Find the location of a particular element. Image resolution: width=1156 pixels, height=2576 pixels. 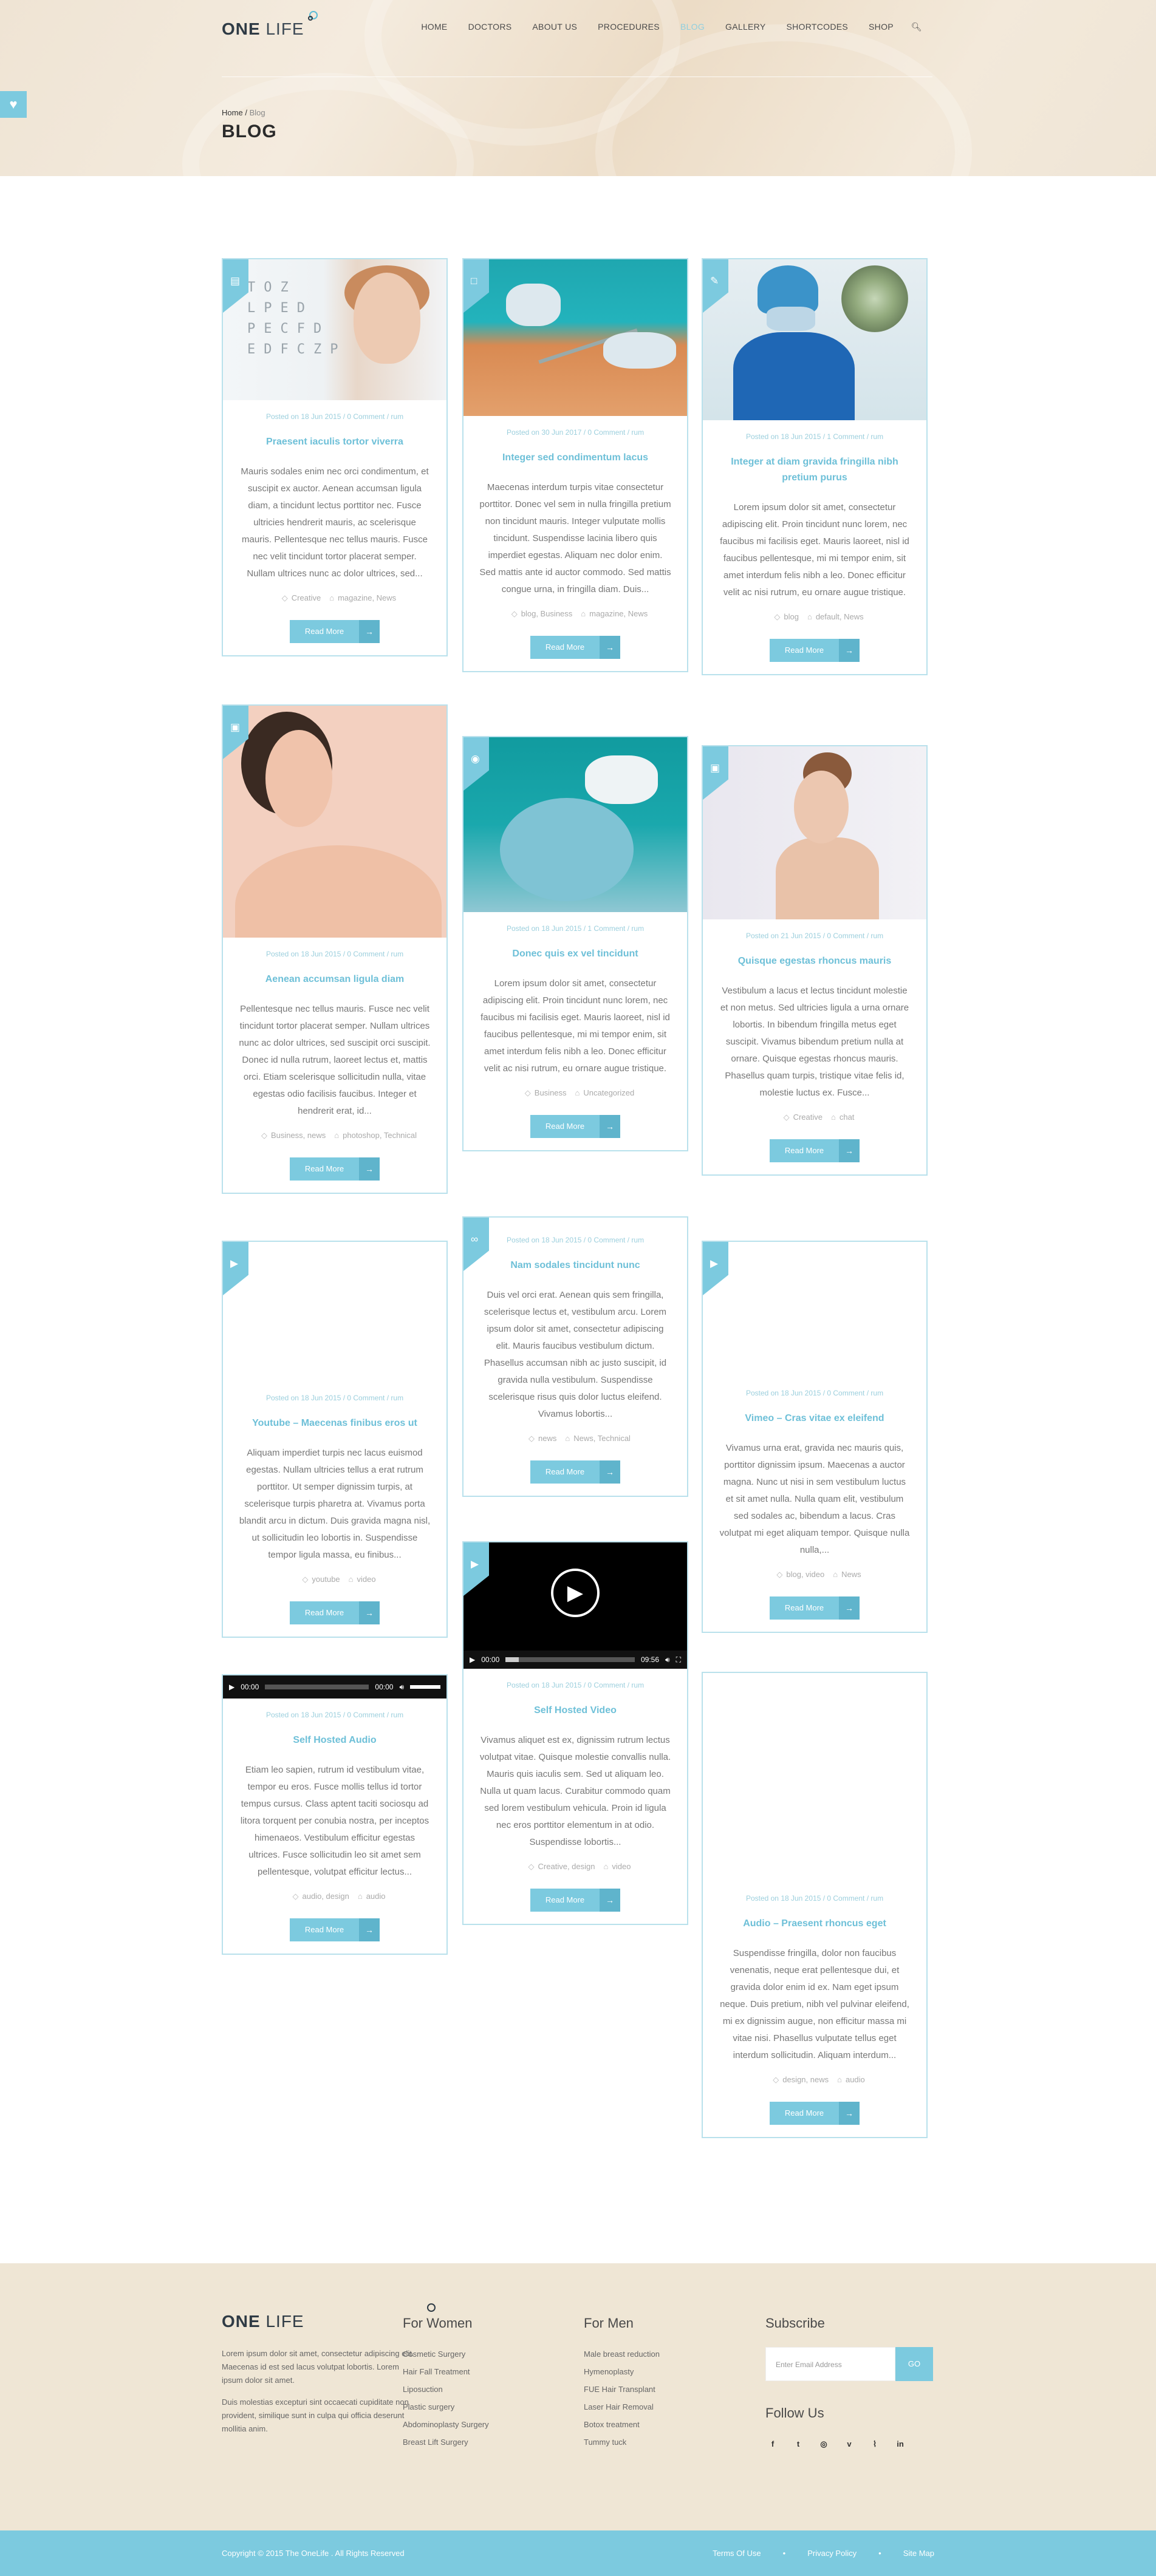

post-title: Audio – Praesent rhoncus eget is located at coordinates (815, 1924).